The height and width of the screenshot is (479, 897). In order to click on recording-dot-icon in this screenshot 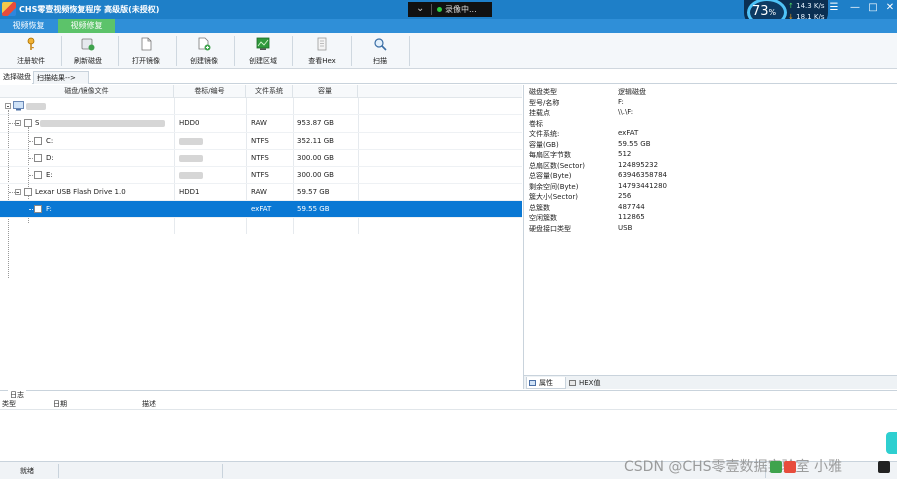, I will do `click(439, 9)`.